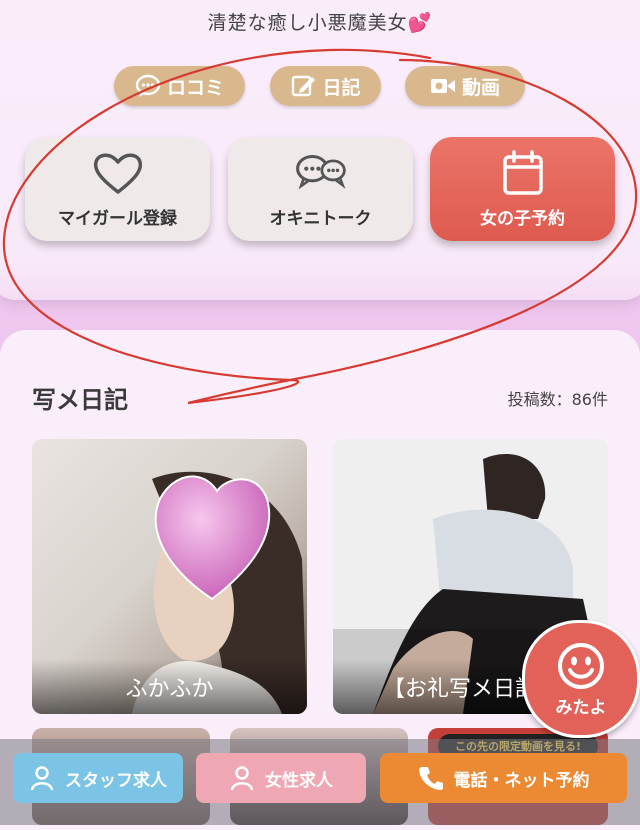 Image resolution: width=640 pixels, height=830 pixels. I want to click on review-label: ロコミ, so click(195, 87).